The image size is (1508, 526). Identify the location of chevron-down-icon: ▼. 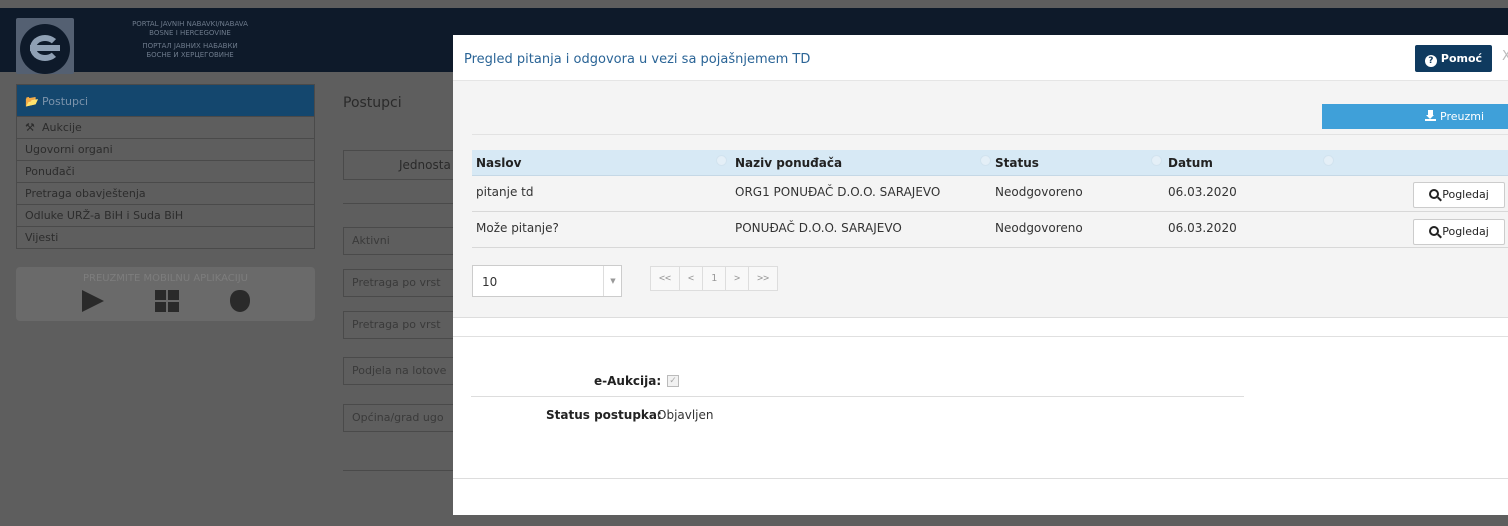
(612, 281).